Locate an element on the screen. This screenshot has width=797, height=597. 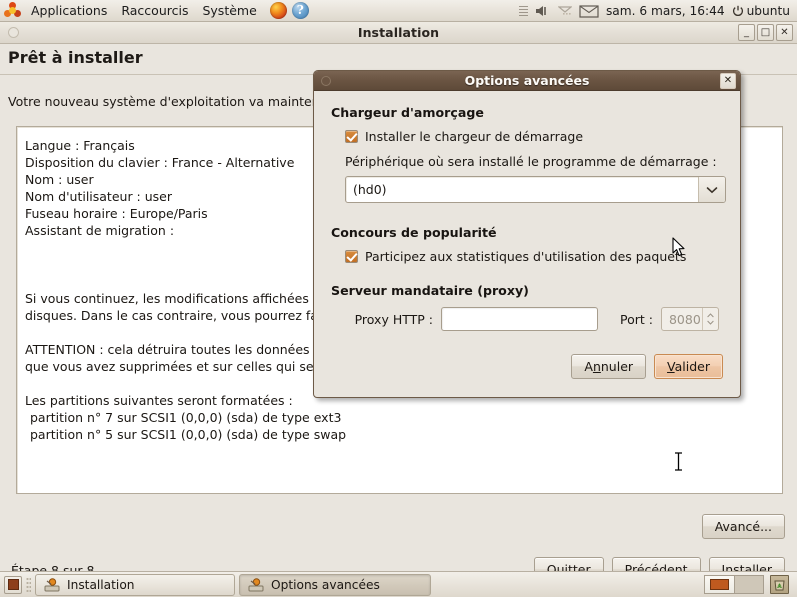
menu-systeme: Système is located at coordinates (229, 11).